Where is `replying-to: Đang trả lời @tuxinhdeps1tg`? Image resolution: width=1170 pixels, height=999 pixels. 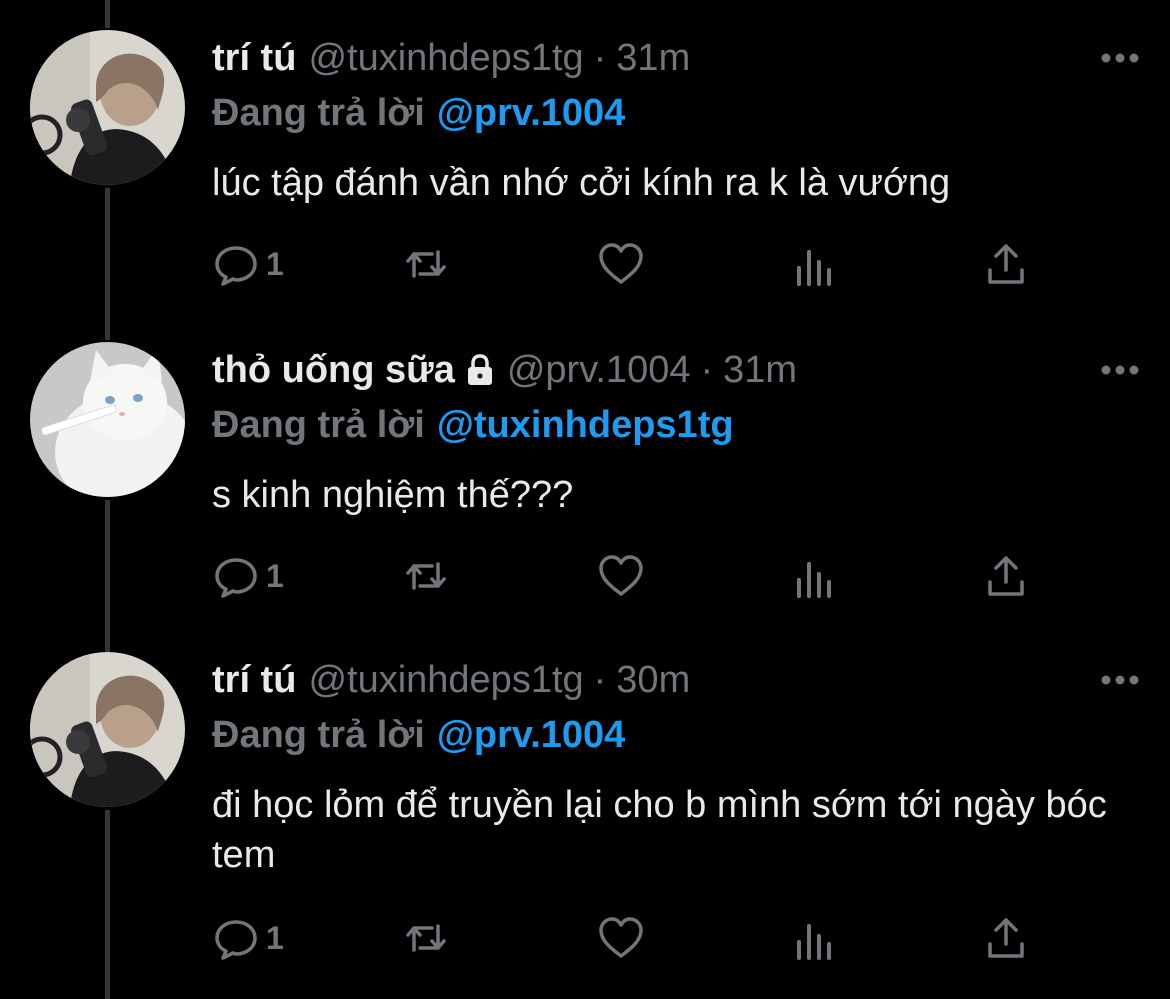
replying-to: Đang trả lời @tuxinhdeps1tg is located at coordinates (473, 425).